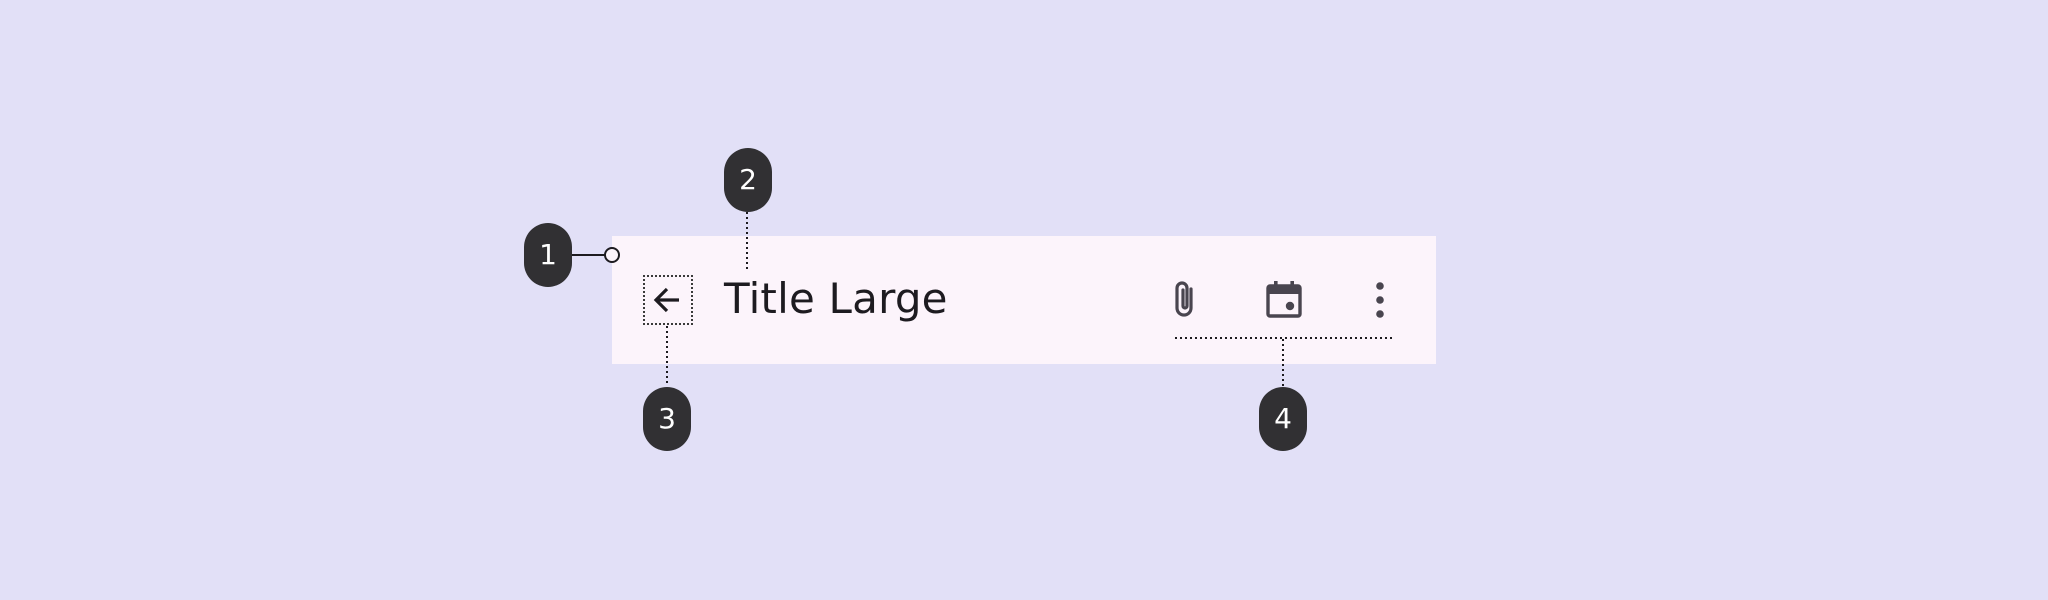  What do you see at coordinates (667, 419) in the screenshot?
I see `callout-badge-3: 3` at bounding box center [667, 419].